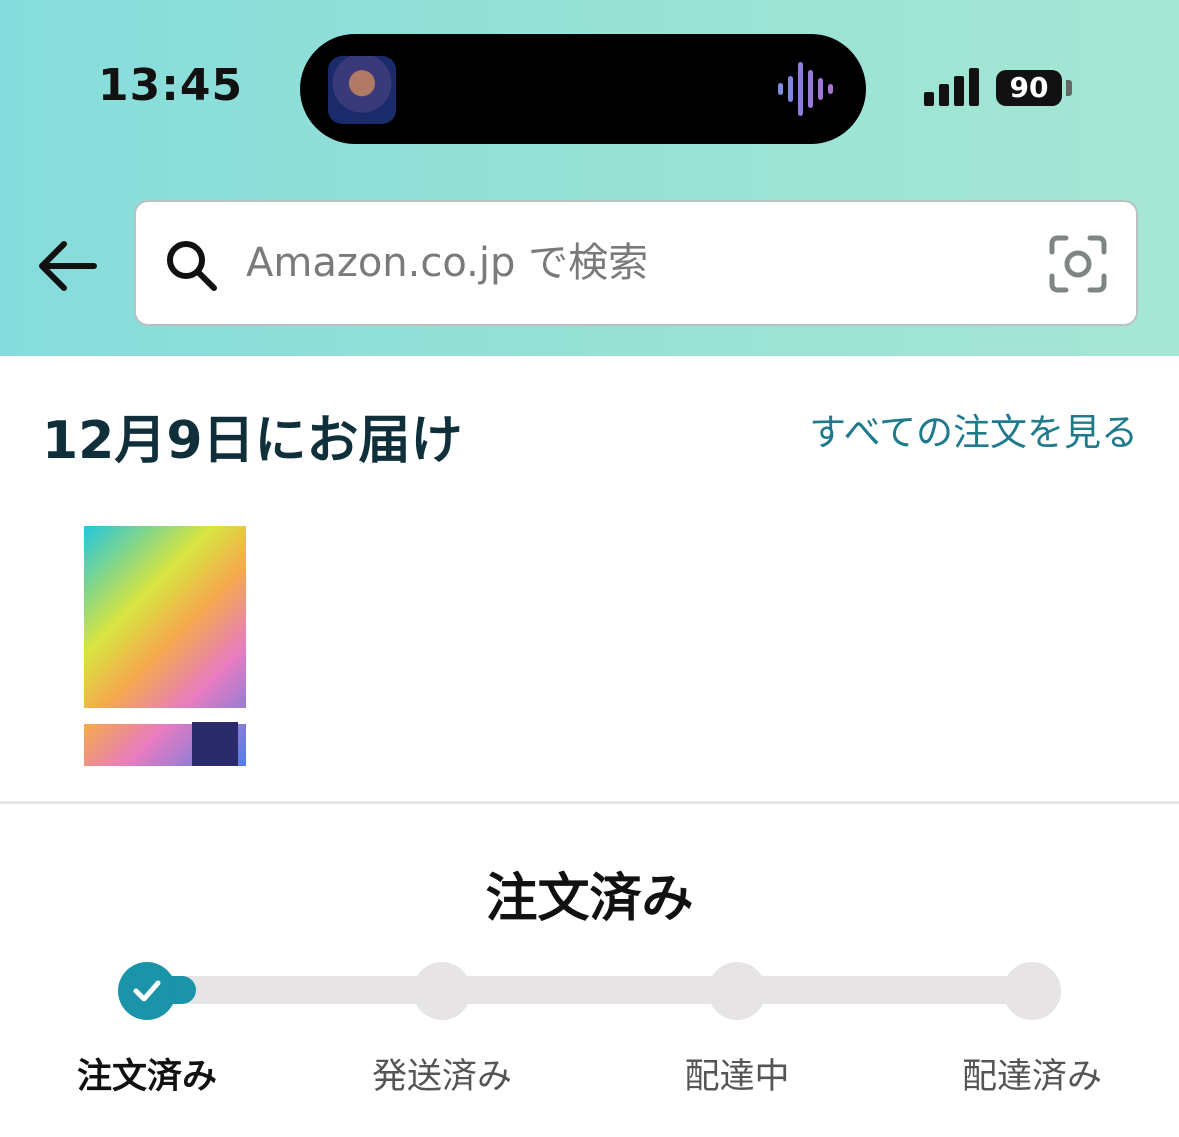  Describe the element at coordinates (737, 991) in the screenshot. I see `step-in-transit-marker` at that location.